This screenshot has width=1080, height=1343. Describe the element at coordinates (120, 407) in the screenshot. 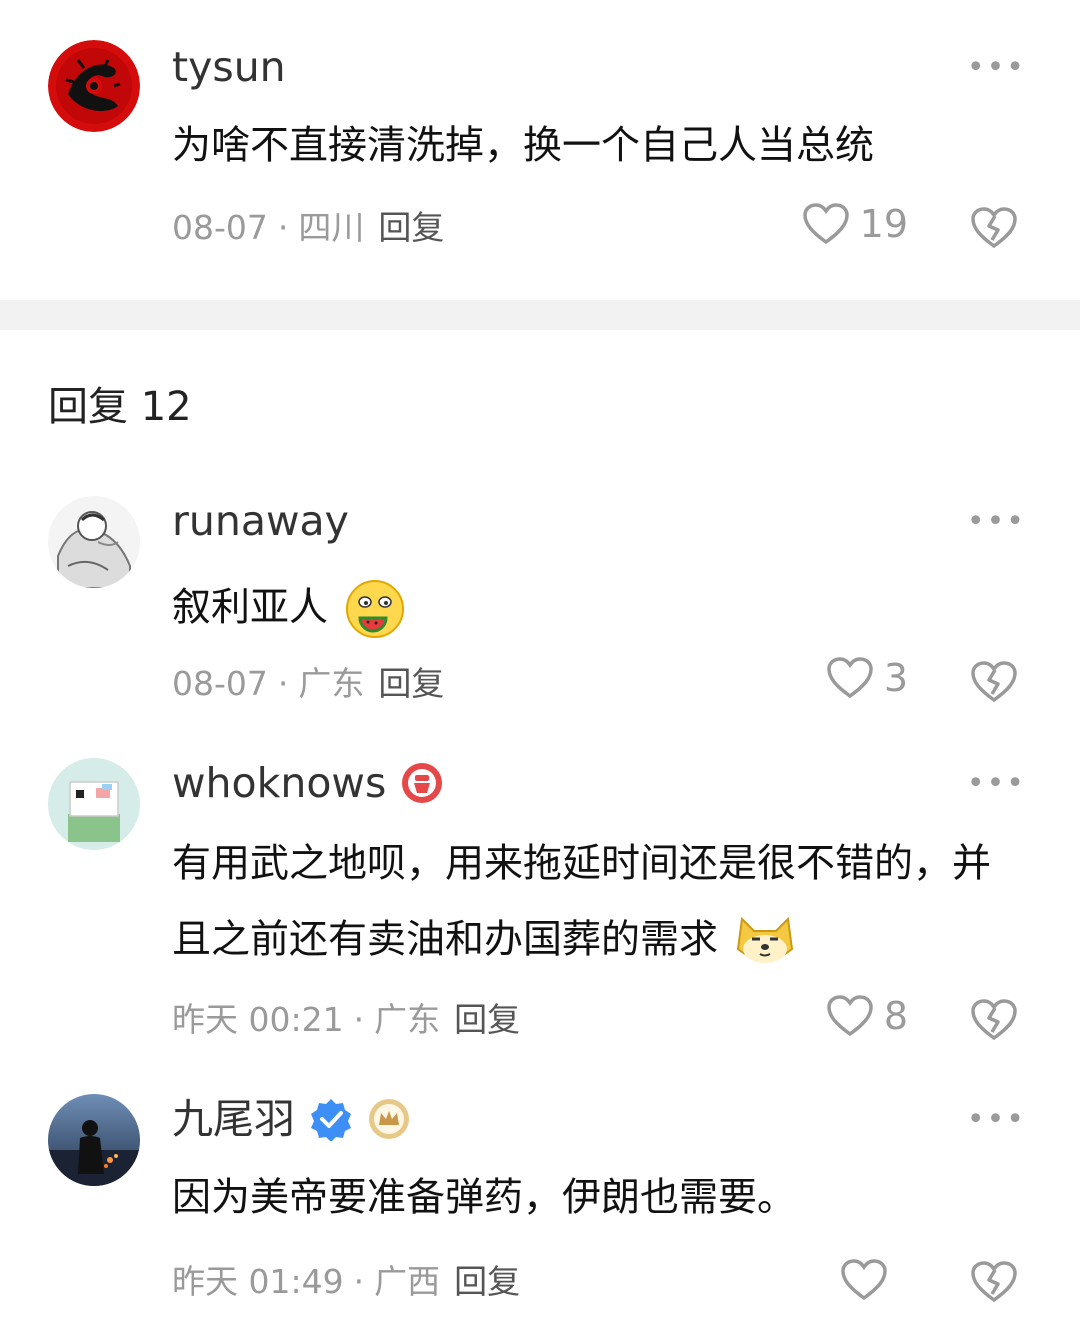

I see `replies-header: 回复 12` at that location.